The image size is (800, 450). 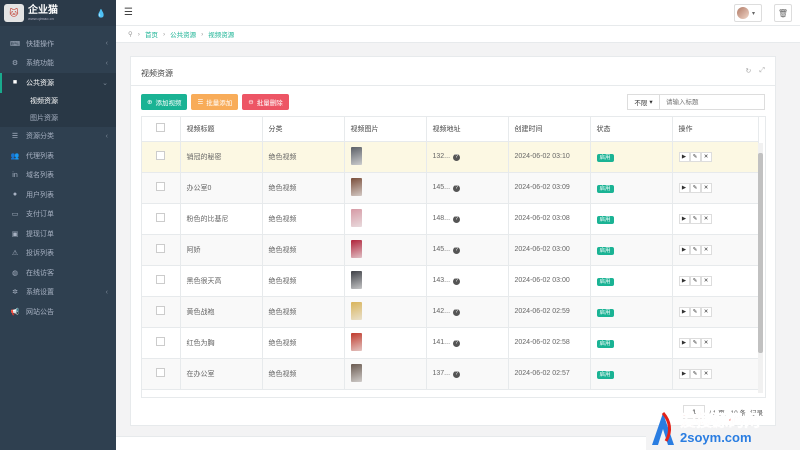 What do you see at coordinates (748, 13) in the screenshot?
I see `user-menu-button: ▾` at bounding box center [748, 13].